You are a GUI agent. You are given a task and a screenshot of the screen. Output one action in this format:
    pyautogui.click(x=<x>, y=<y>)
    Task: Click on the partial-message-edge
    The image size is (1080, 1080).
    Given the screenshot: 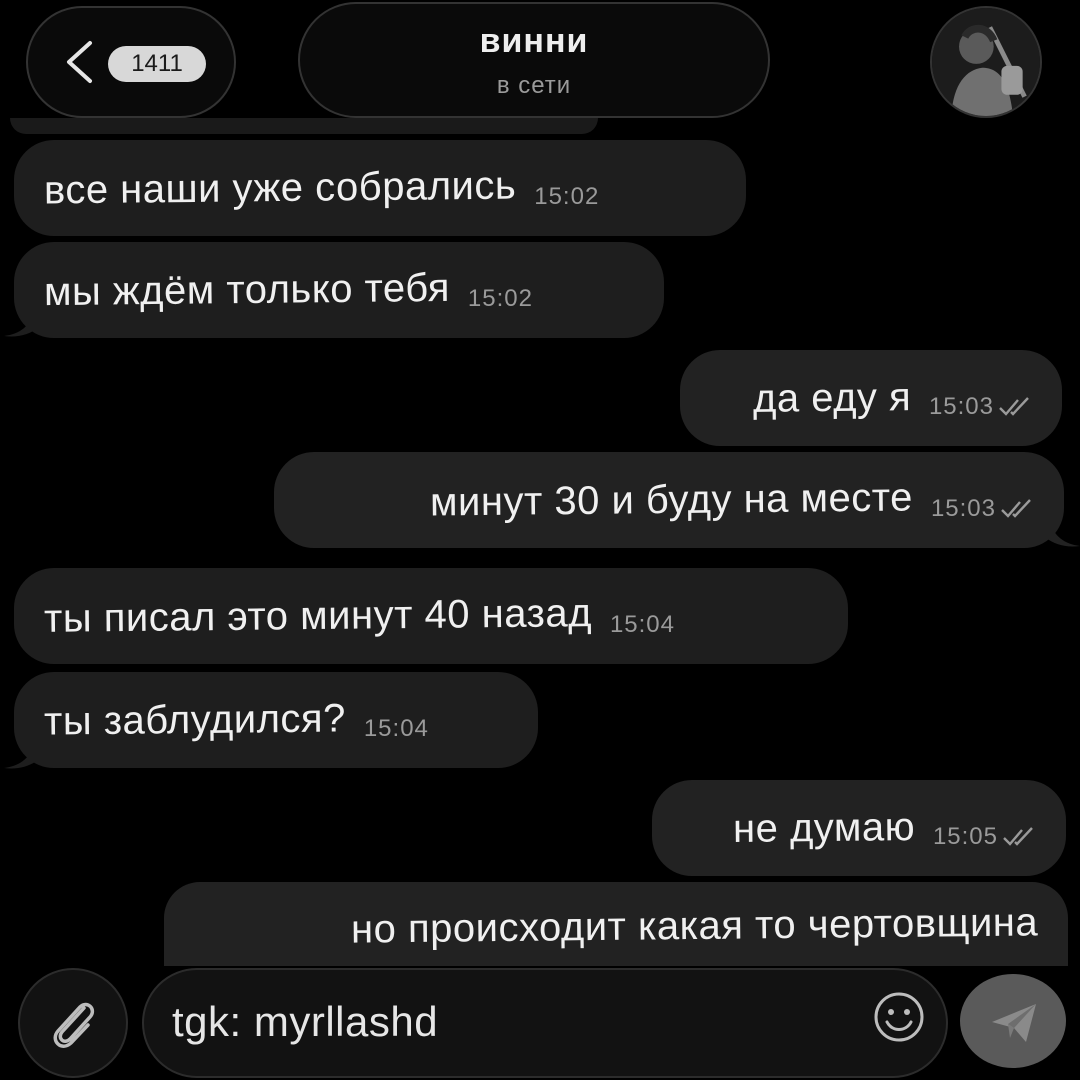 What is the action you would take?
    pyautogui.click(x=304, y=126)
    